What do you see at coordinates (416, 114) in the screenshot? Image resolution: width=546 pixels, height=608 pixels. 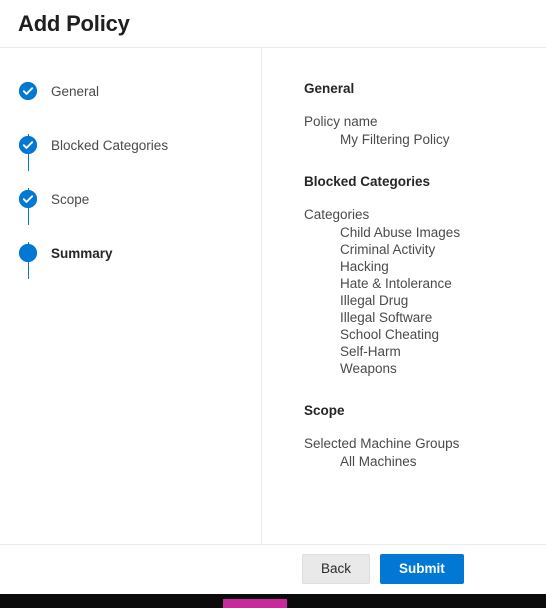 I see `summary-section-general: General Policy name My Filtering Policy` at bounding box center [416, 114].